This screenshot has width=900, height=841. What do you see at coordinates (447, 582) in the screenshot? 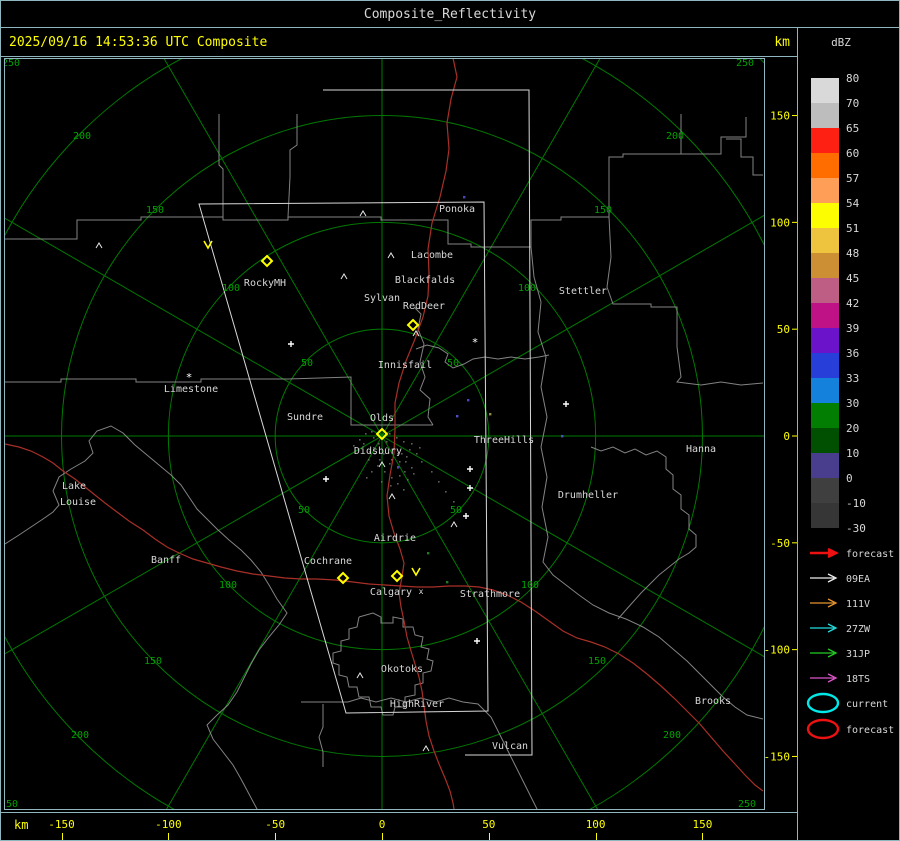
I see `echo-dot` at bounding box center [447, 582].